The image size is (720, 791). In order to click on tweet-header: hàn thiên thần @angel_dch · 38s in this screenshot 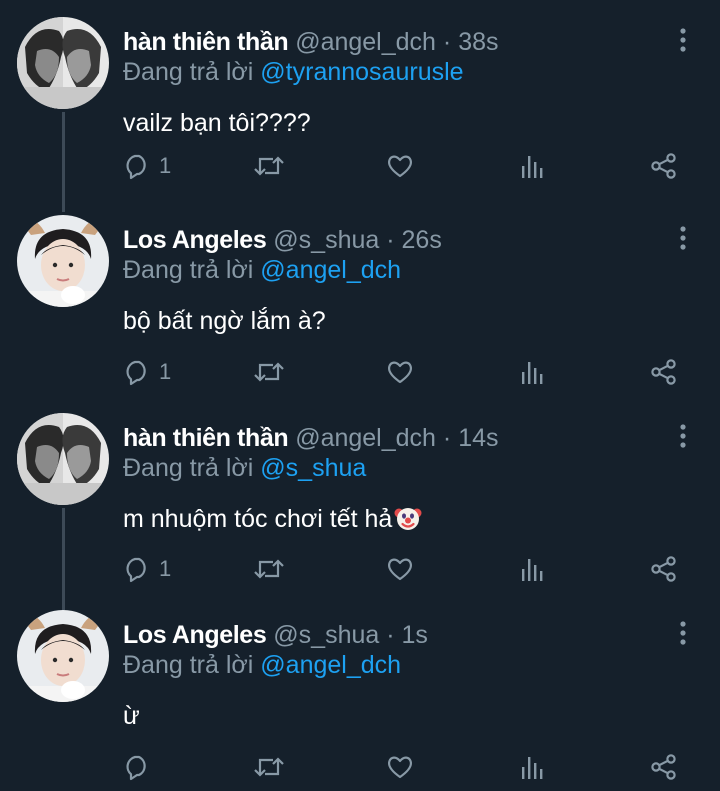, I will do `click(311, 42)`.